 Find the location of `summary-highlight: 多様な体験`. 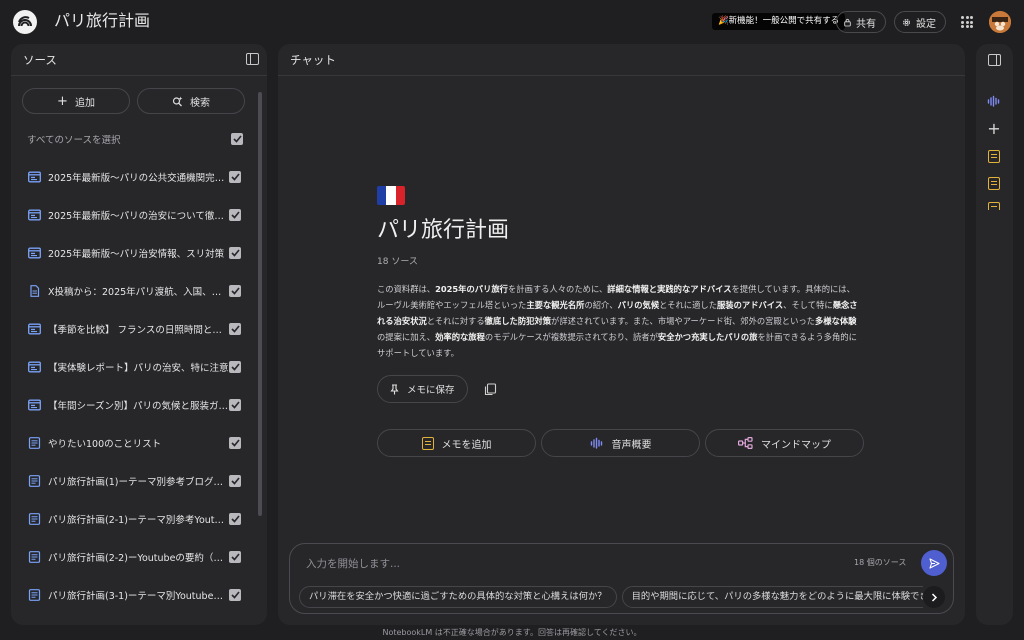

summary-highlight: 多様な体験 is located at coordinates (835, 321).